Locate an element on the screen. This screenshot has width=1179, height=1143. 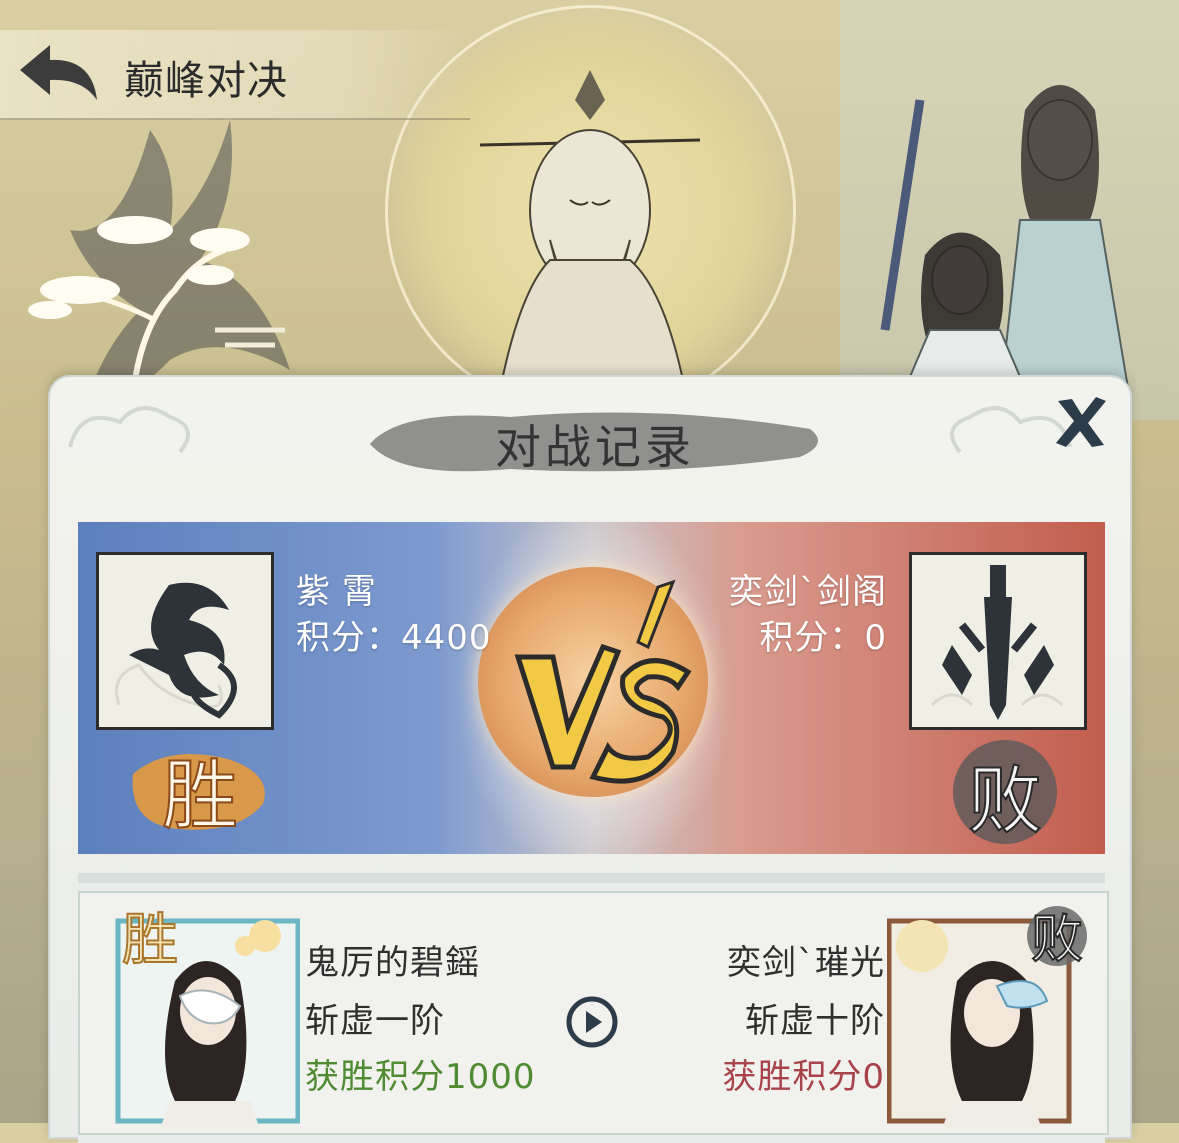
lose-stamp-label: 败 is located at coordinates (1005, 801).